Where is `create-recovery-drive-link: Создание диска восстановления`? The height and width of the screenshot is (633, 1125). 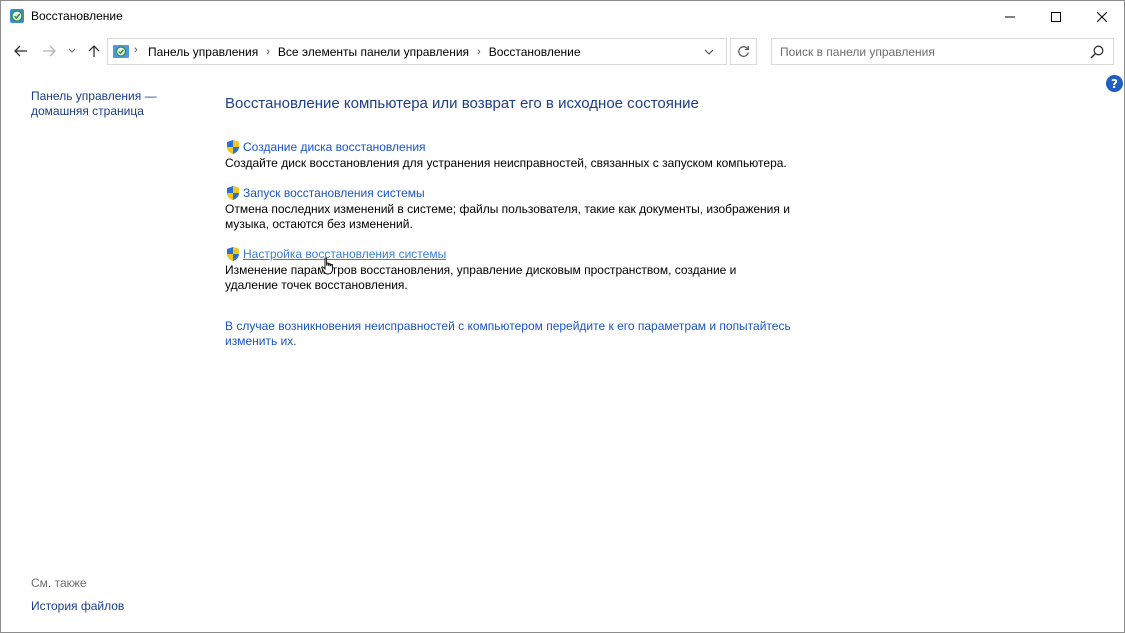 create-recovery-drive-link: Создание диска восстановления is located at coordinates (334, 147).